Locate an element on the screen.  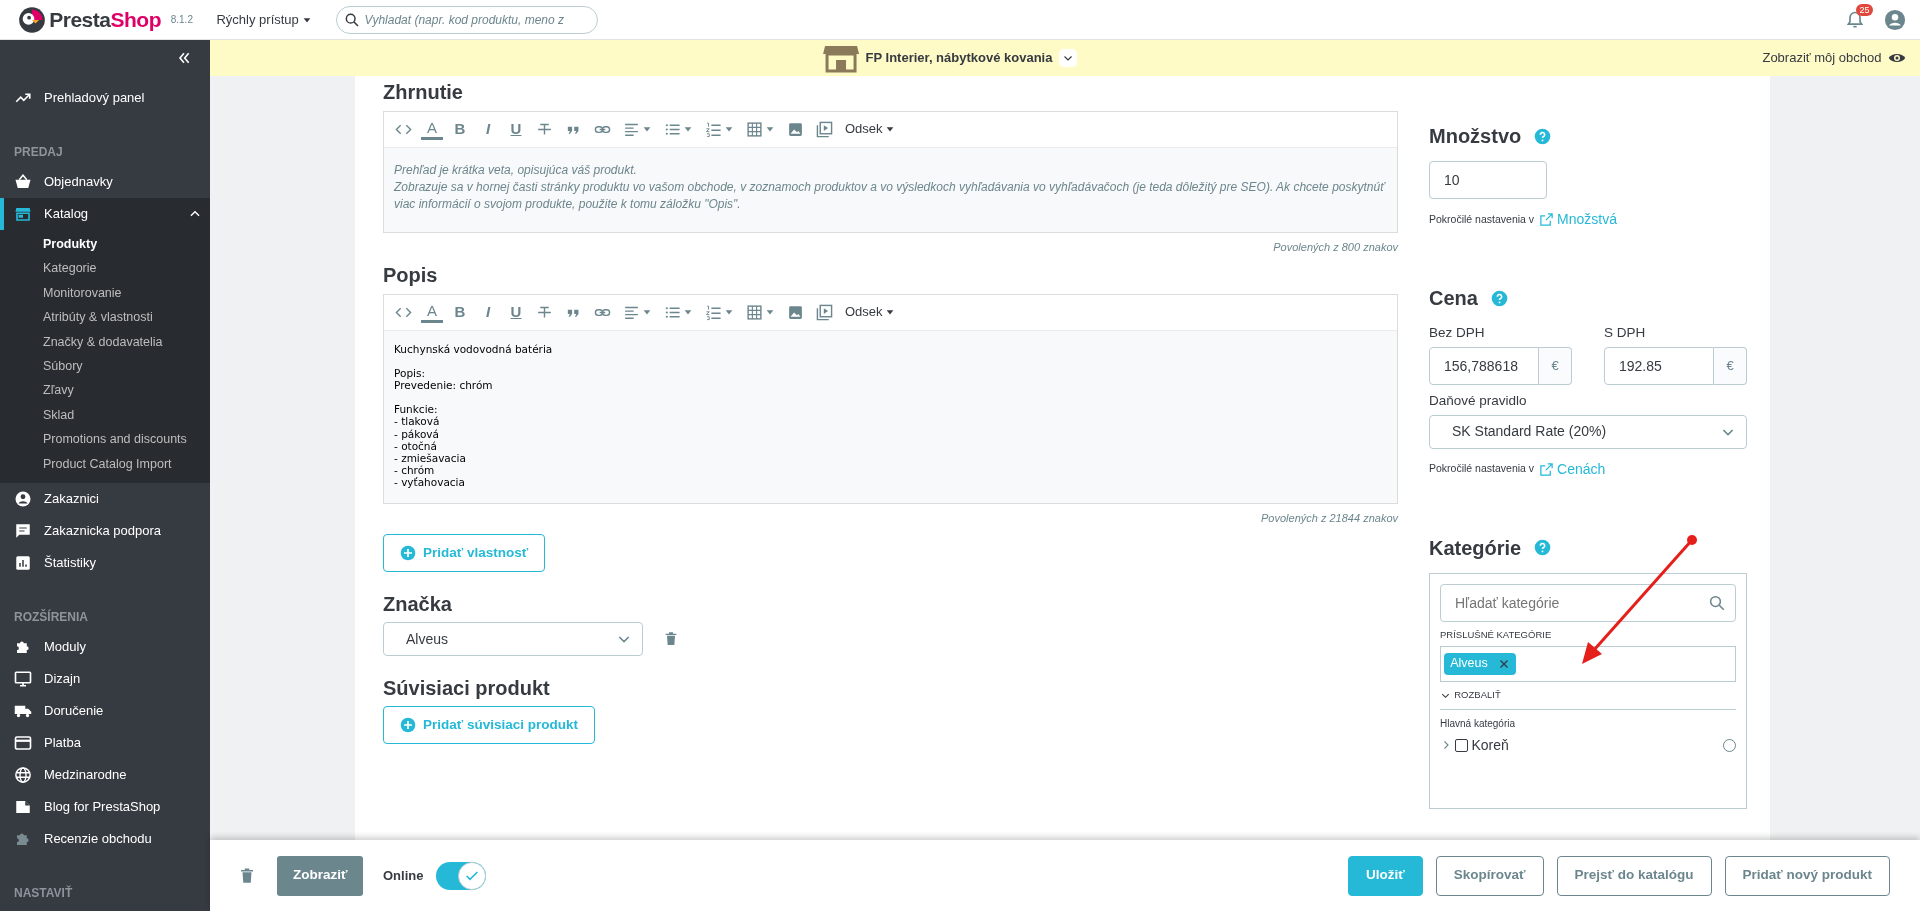
submenu-item: Product Catalog Import is located at coordinates (105, 463).